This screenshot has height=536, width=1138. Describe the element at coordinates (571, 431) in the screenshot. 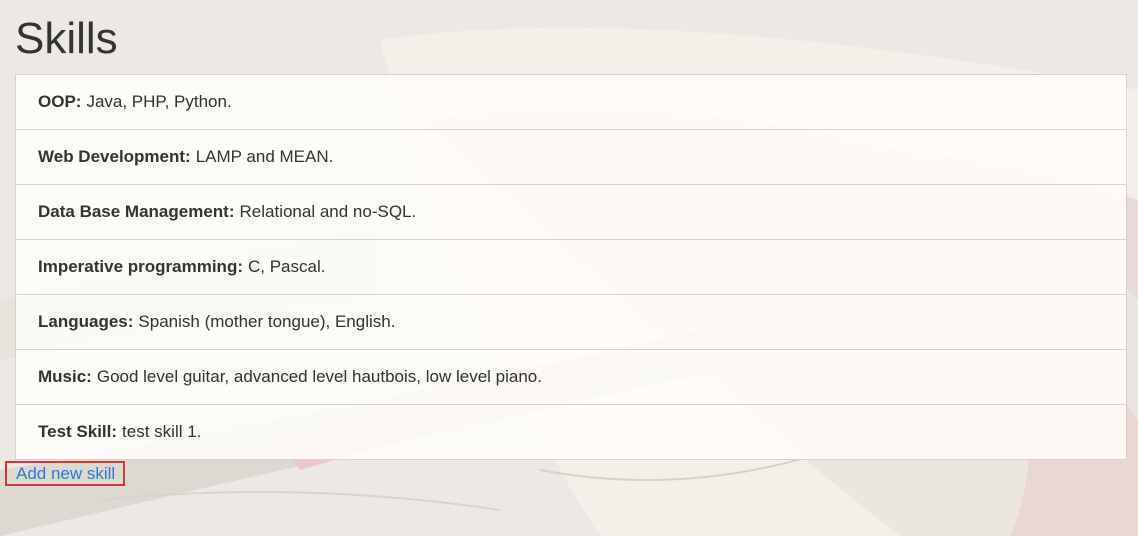

I see `skill-item-test-skill: Test Skill: test skill 1.` at that location.